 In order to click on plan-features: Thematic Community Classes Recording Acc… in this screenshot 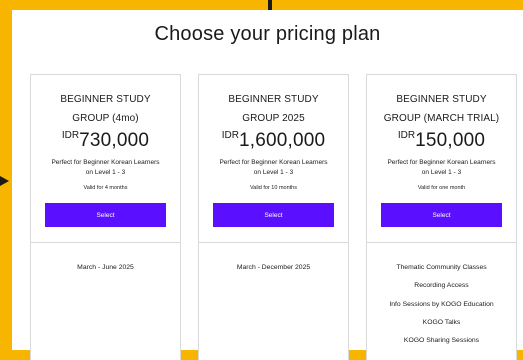, I will do `click(441, 304)`.